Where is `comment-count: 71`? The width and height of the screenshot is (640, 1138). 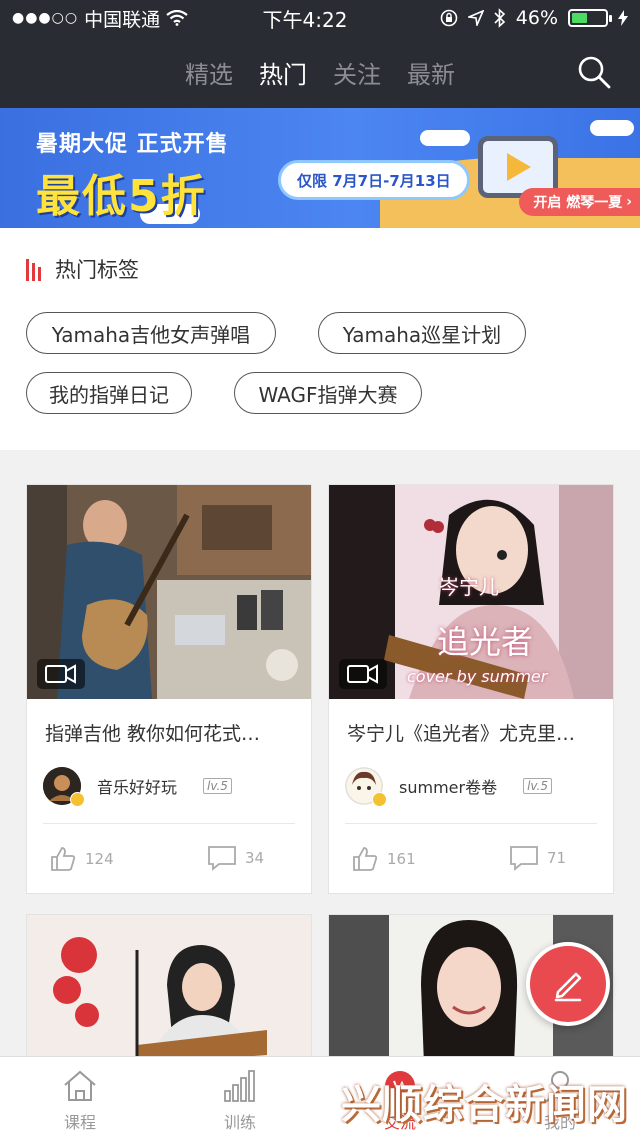
comment-count: 71 is located at coordinates (557, 858).